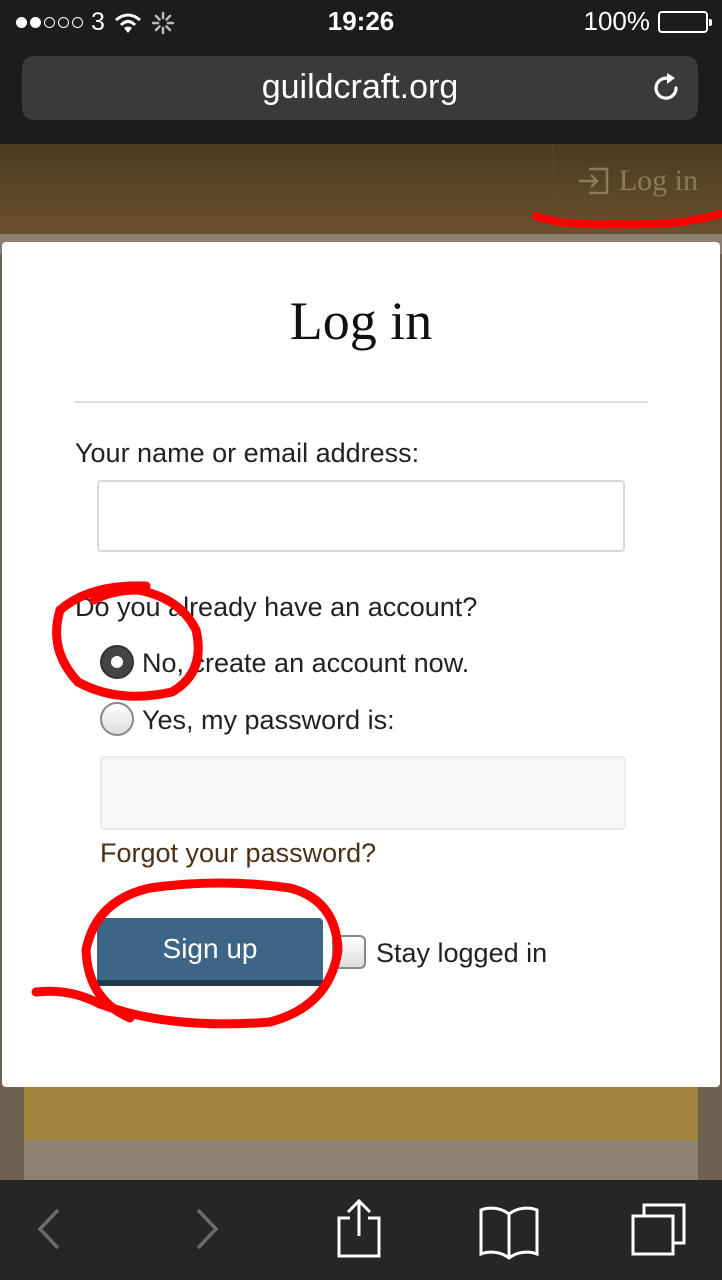 The height and width of the screenshot is (1280, 722). I want to click on status-bar: 3 19:26 100%, so click(361, 22).